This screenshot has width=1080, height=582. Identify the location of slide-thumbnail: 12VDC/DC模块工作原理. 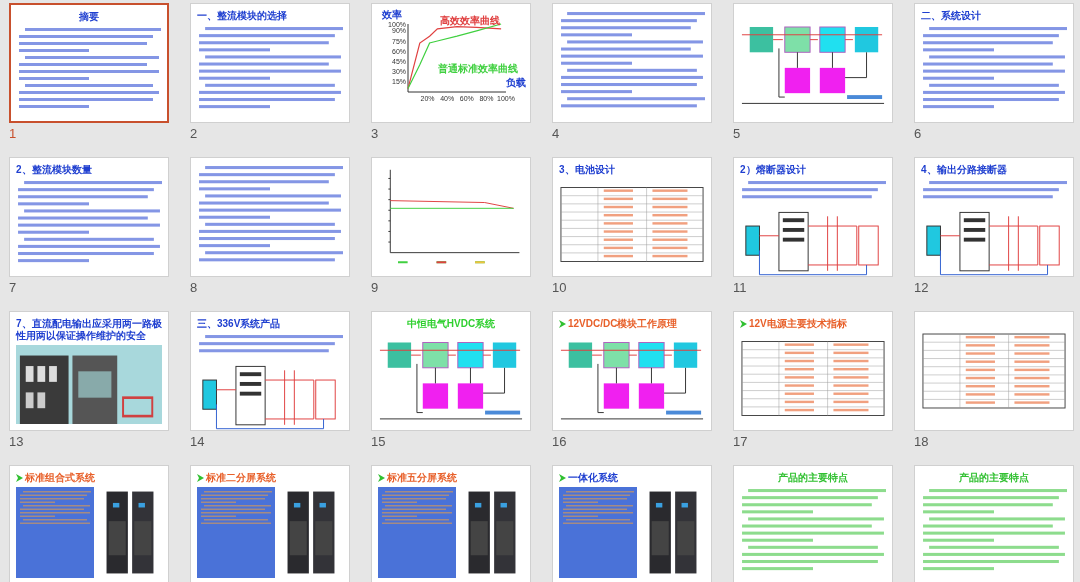
(632, 371).